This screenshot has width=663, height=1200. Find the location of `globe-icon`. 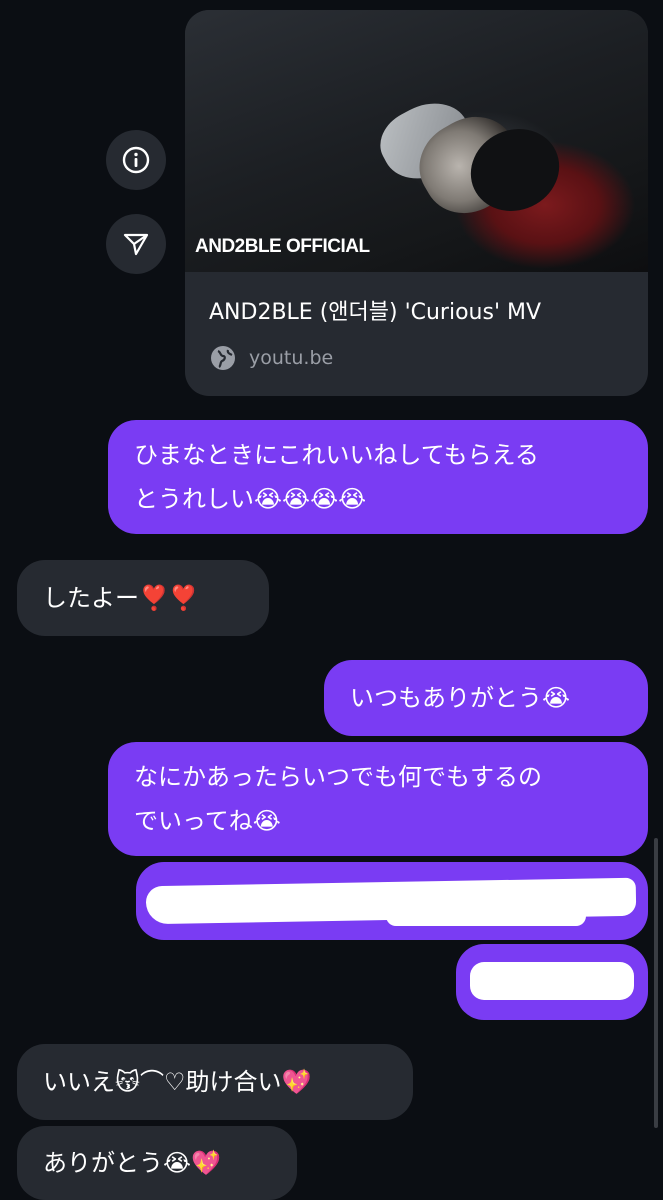

globe-icon is located at coordinates (223, 358).